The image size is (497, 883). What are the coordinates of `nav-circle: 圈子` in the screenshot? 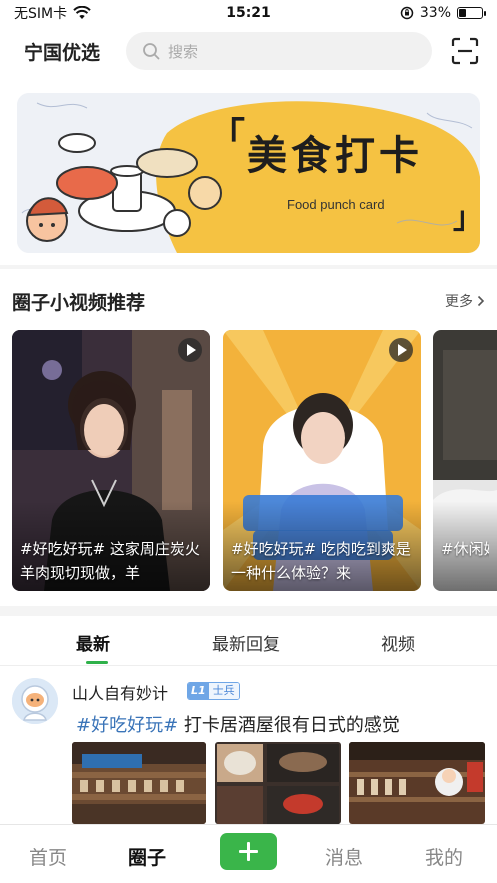 It's located at (147, 856).